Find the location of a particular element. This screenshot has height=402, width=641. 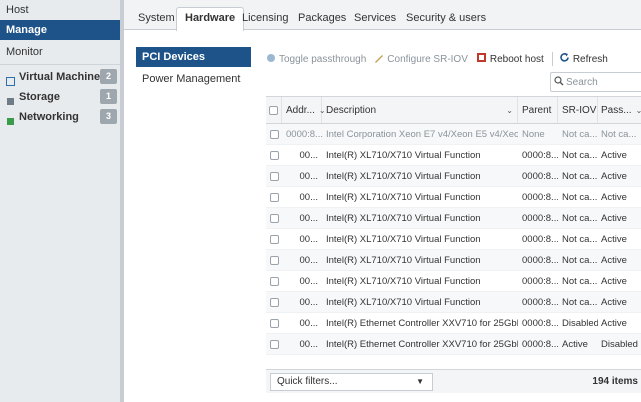

nav-virtual-machines: Virtual Machines 2 is located at coordinates (60, 77).